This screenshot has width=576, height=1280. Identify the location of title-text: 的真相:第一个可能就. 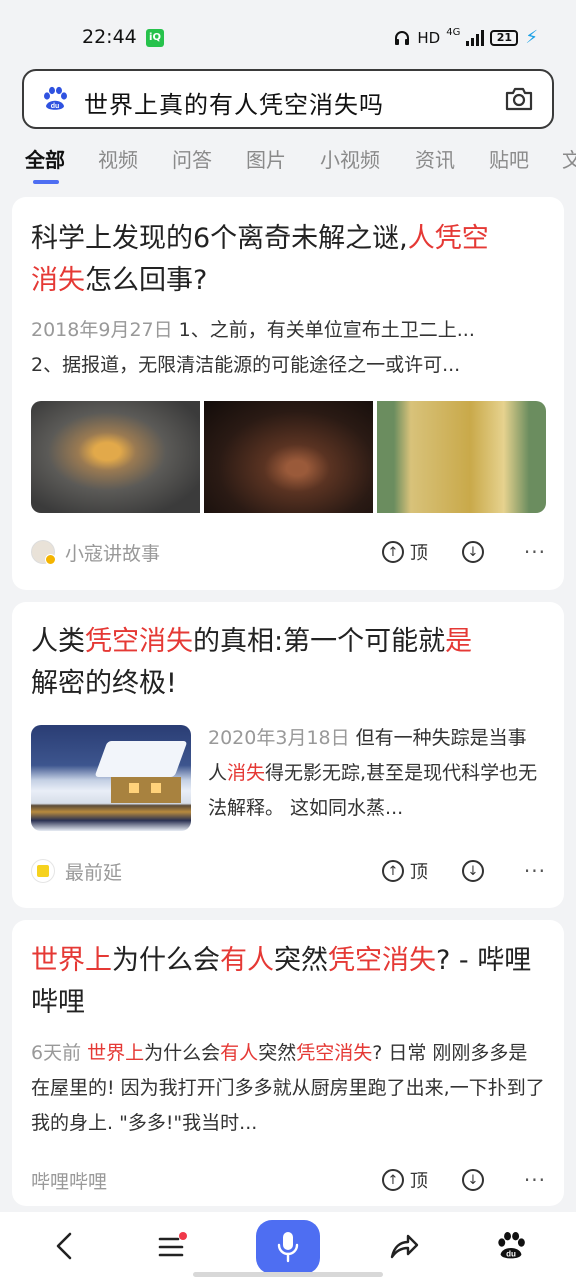
(319, 641).